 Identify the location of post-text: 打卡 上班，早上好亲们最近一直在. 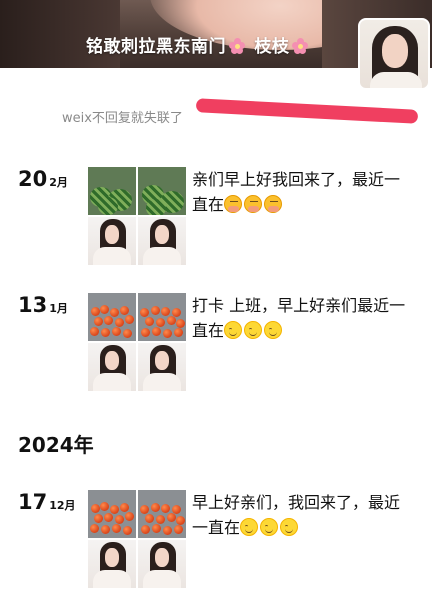
(303, 318).